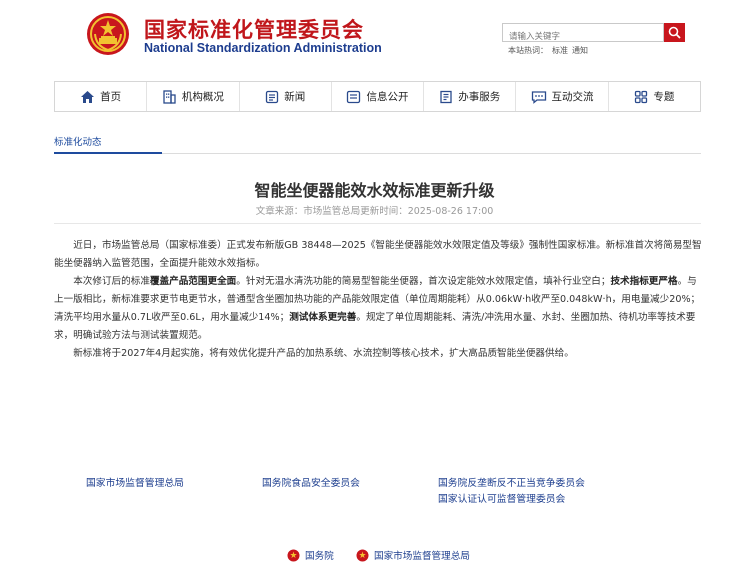 The width and height of the screenshot is (749, 567). I want to click on search-button, so click(674, 32).